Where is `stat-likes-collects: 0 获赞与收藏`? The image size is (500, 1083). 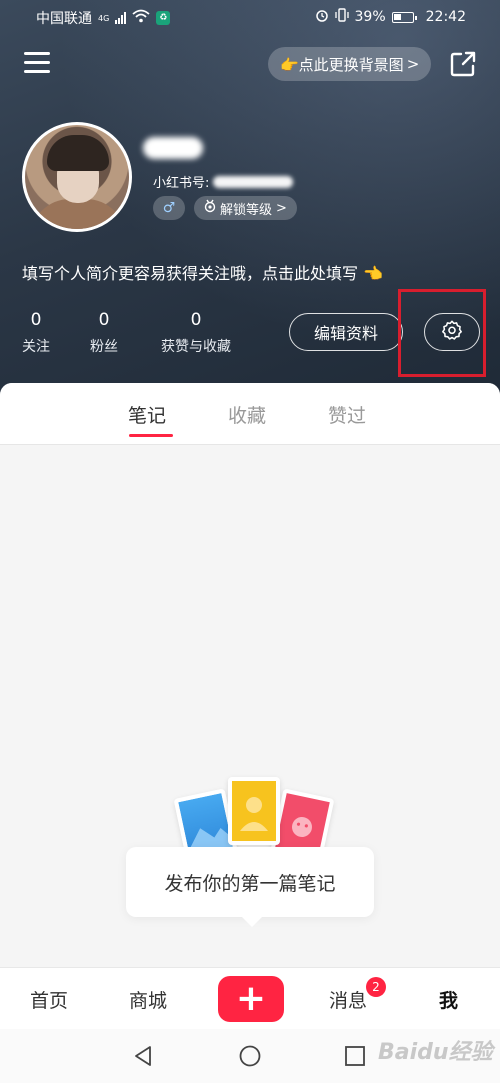
stat-likes-collects: 0 获赞与收藏 is located at coordinates (196, 333).